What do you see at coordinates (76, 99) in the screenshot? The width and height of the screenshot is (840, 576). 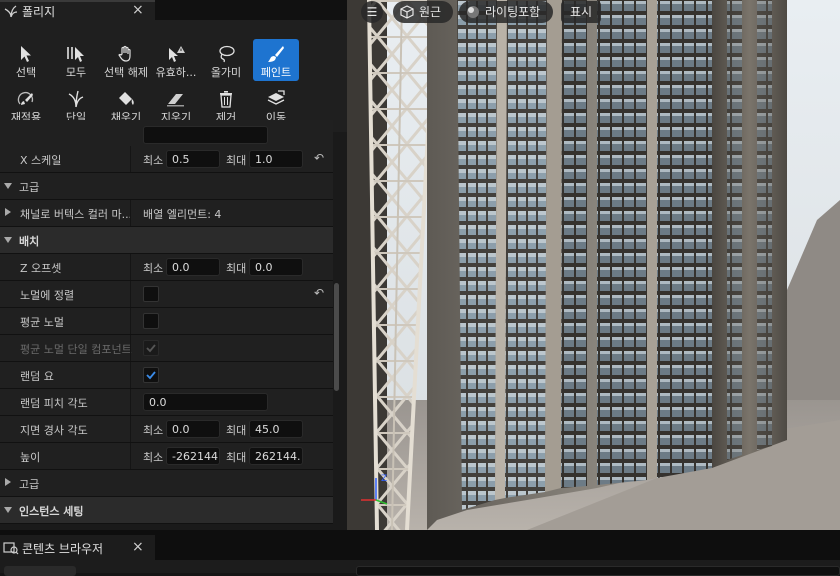 I see `grass-icon` at bounding box center [76, 99].